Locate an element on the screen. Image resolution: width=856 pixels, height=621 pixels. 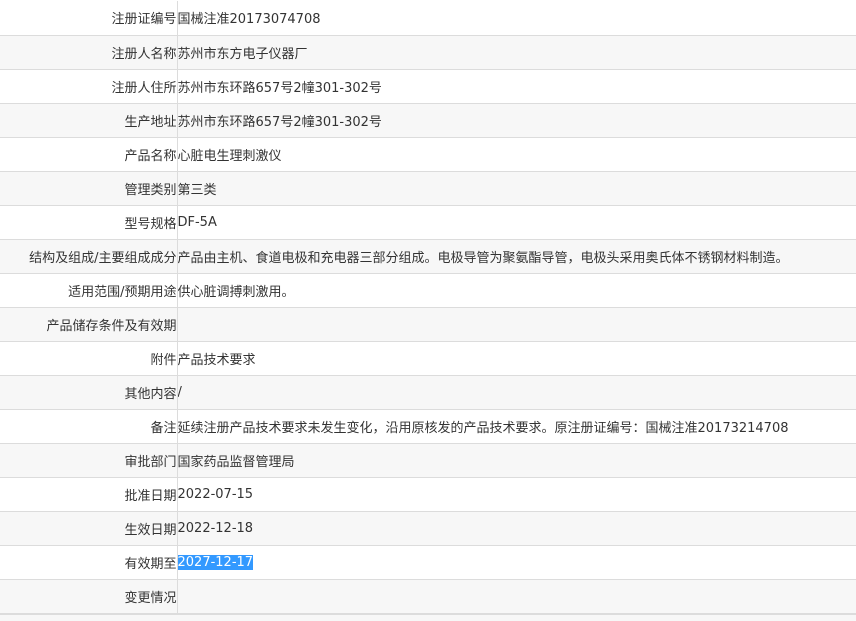
table-row: 附件 产品技术要求 is located at coordinates (428, 358).